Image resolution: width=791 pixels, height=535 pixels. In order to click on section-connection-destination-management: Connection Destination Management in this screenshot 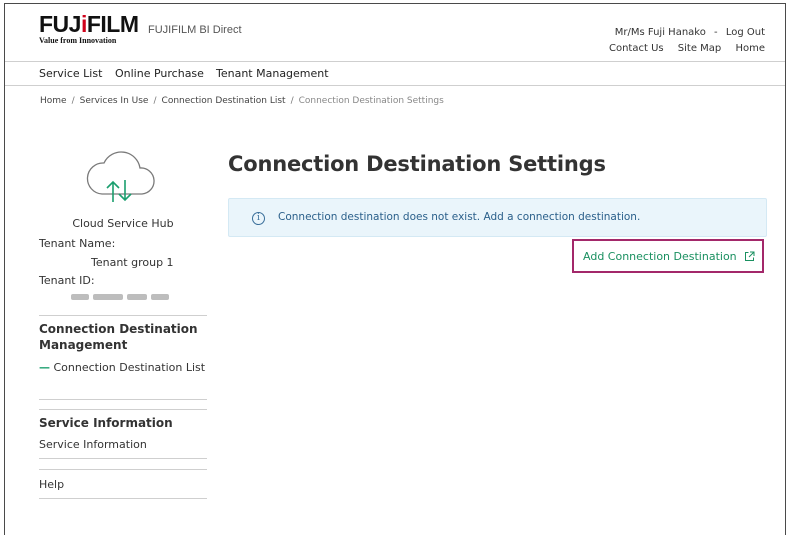, I will do `click(118, 337)`.